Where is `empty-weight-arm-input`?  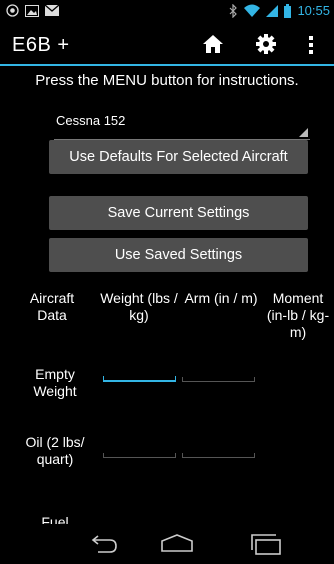 empty-weight-arm-input is located at coordinates (218, 370).